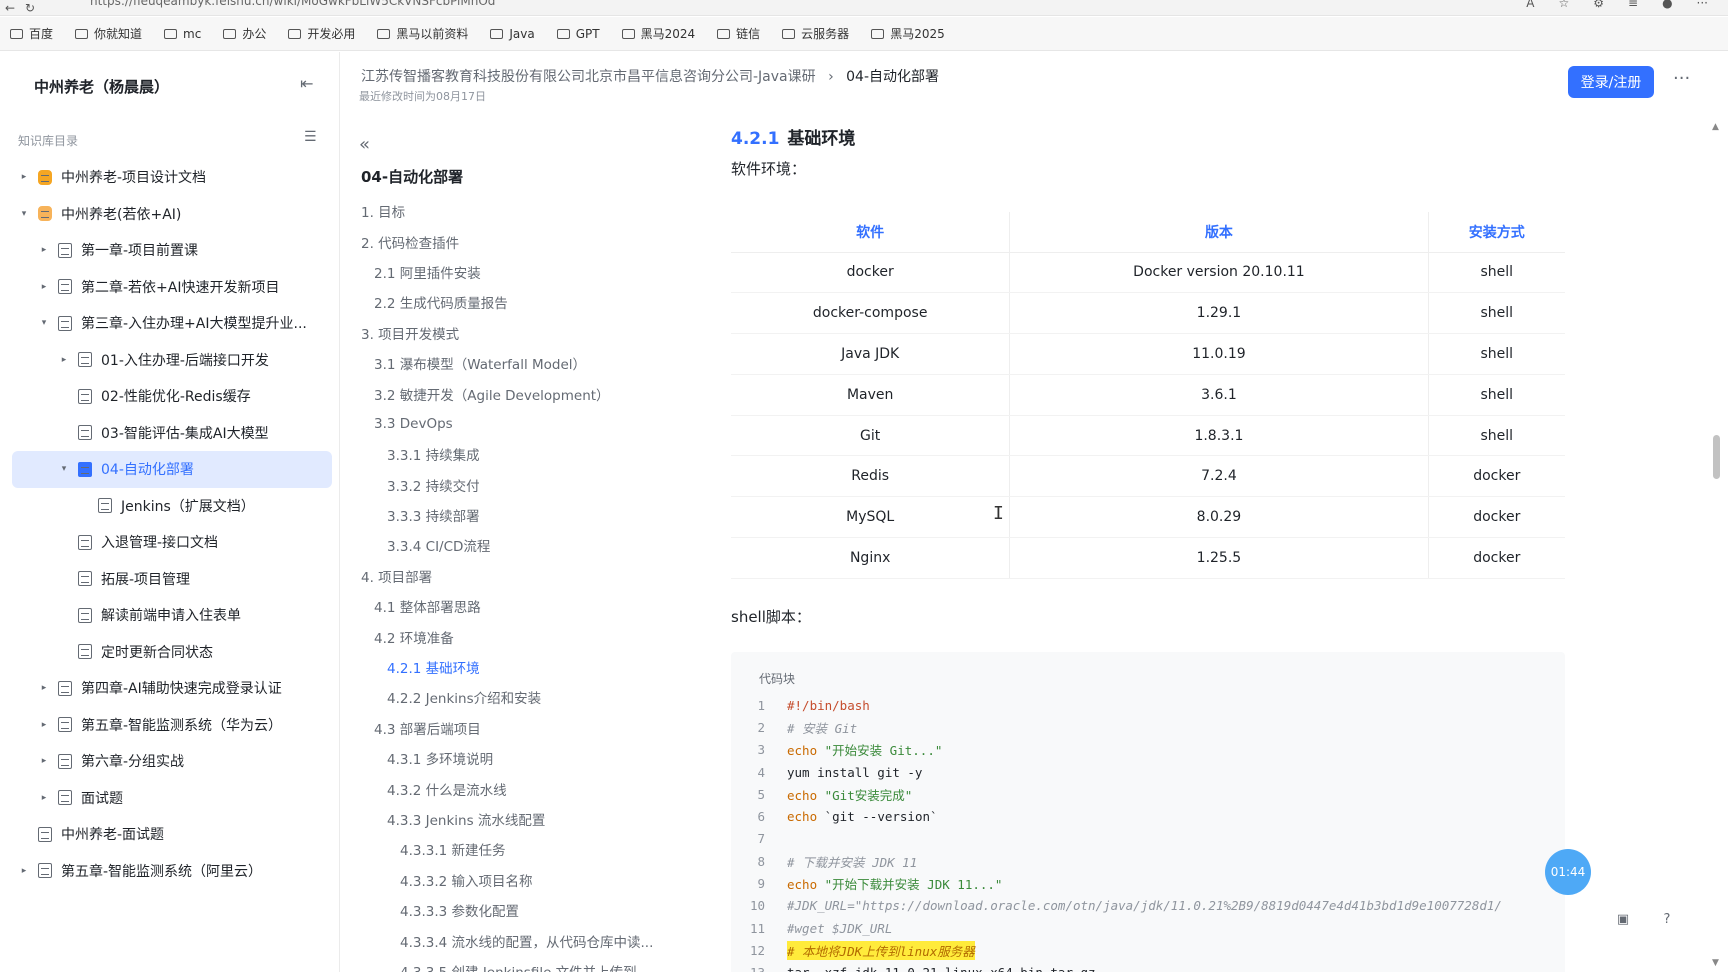 This screenshot has height=972, width=1728. Describe the element at coordinates (516, 636) in the screenshot. I see `toc-item: 4.2 环境准备` at that location.